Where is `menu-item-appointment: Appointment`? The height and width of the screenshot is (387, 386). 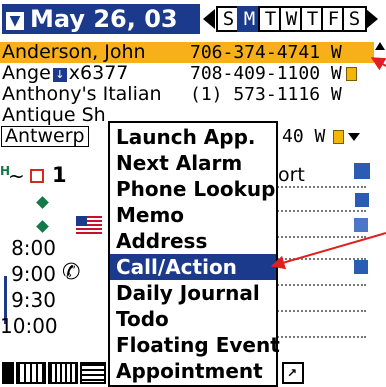 menu-item-appointment: Appointment is located at coordinates (193, 371).